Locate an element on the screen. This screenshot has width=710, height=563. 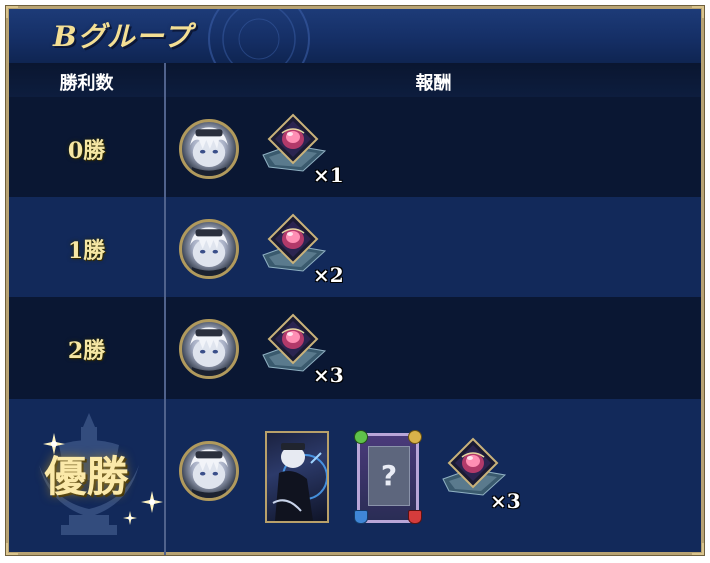
sparkle-icon is located at coordinates (130, 518).